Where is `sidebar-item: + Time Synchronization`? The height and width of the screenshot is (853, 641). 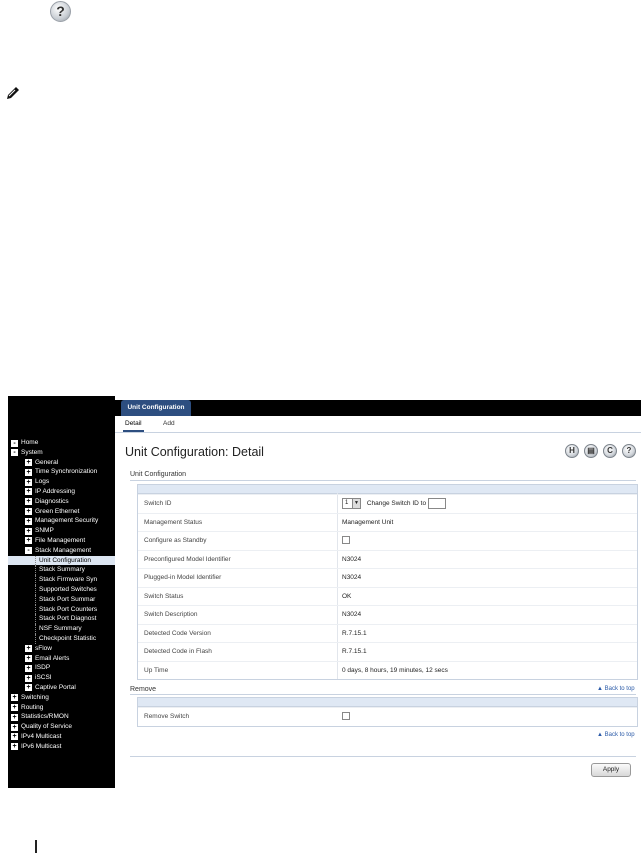
sidebar-item: + Time Synchronization is located at coordinates (61, 472).